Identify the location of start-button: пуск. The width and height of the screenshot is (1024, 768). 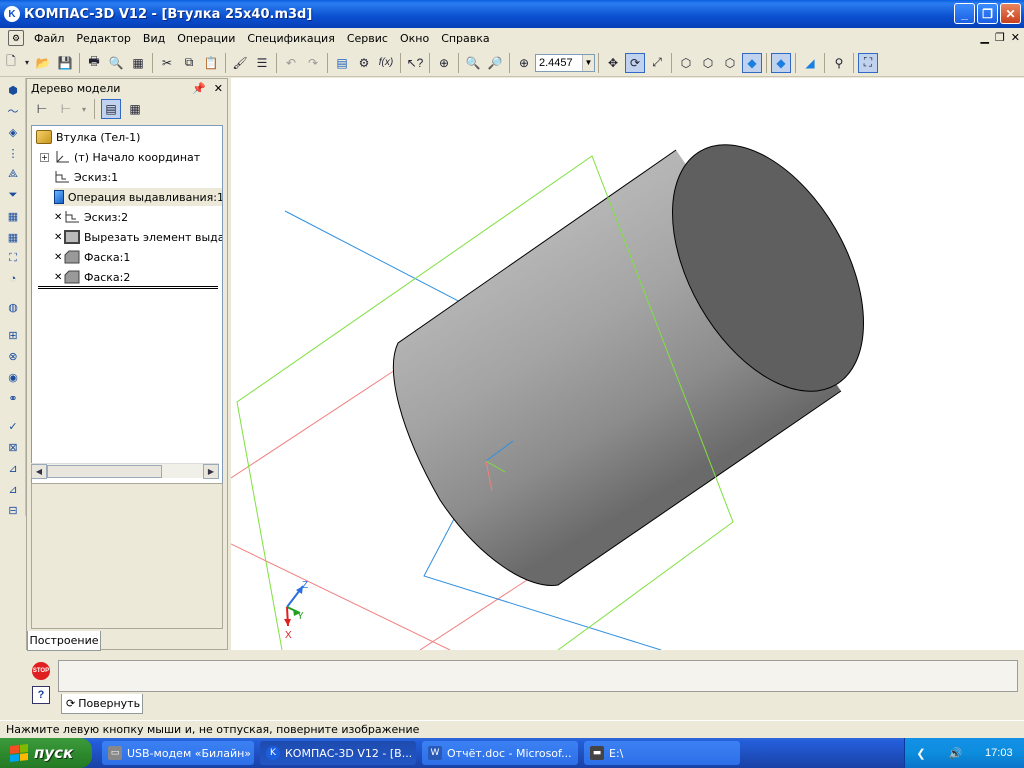
(46, 753).